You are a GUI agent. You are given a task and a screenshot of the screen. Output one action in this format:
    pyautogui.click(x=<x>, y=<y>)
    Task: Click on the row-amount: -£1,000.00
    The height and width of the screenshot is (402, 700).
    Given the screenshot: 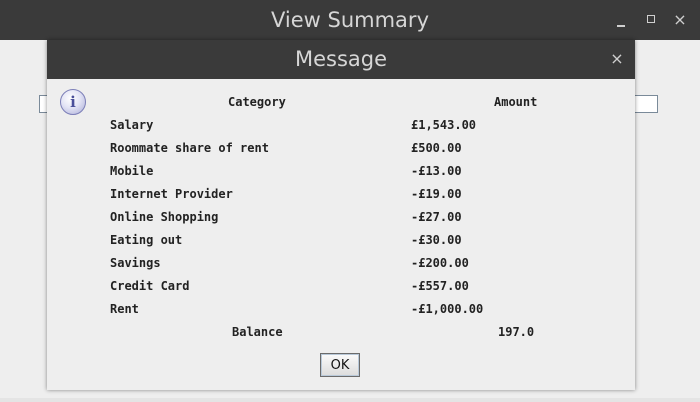 What is the action you would take?
    pyautogui.click(x=447, y=309)
    